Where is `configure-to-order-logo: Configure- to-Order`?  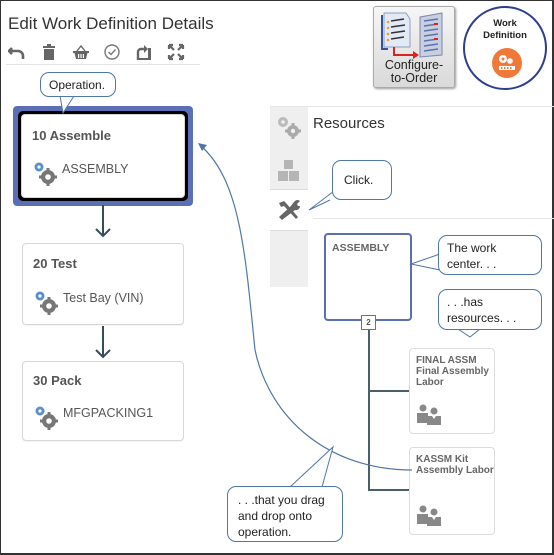
configure-to-order-logo: Configure- to-Order is located at coordinates (414, 47).